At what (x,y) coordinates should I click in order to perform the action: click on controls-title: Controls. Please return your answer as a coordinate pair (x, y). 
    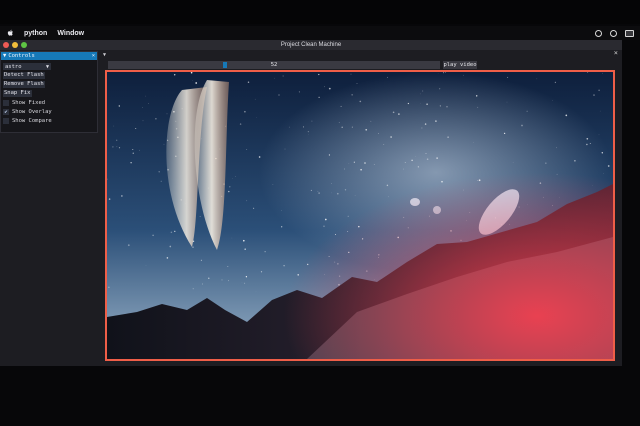
    Looking at the image, I should click on (21, 56).